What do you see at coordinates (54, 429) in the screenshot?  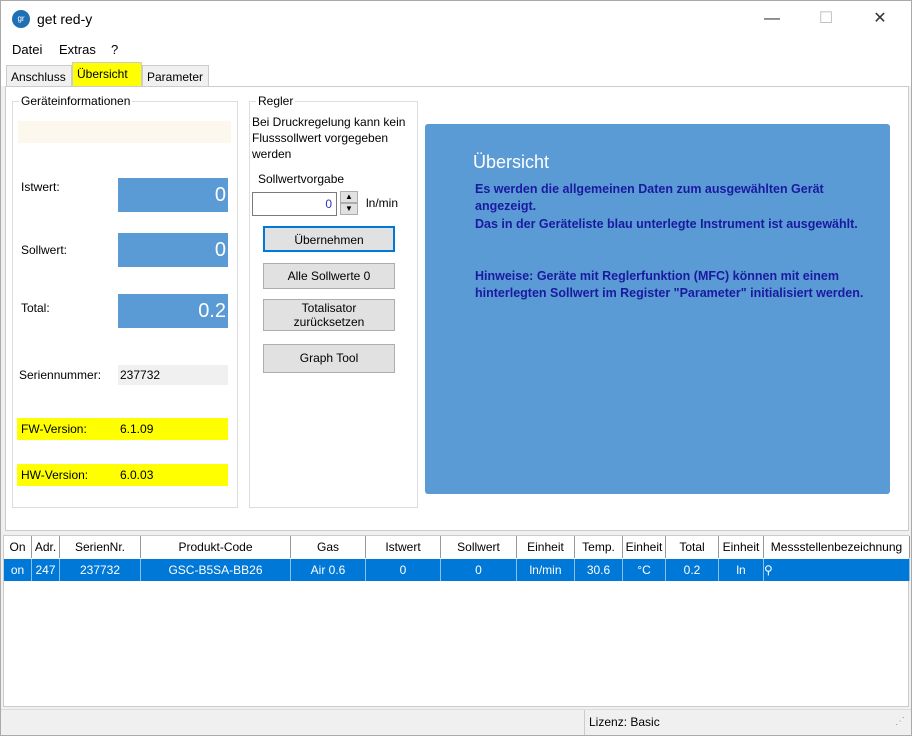 I see `fw-label: FW-Version:` at bounding box center [54, 429].